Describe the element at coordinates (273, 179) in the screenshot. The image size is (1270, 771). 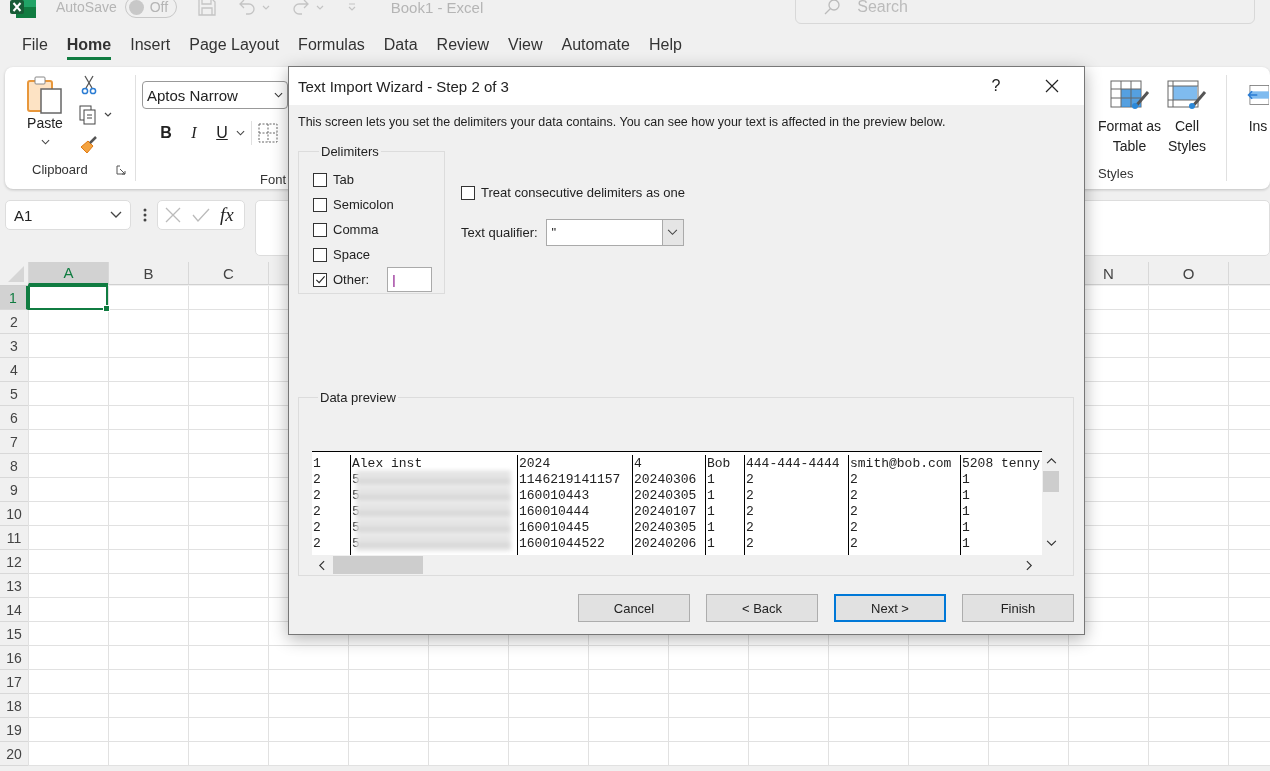
I see `group-label: Font` at that location.